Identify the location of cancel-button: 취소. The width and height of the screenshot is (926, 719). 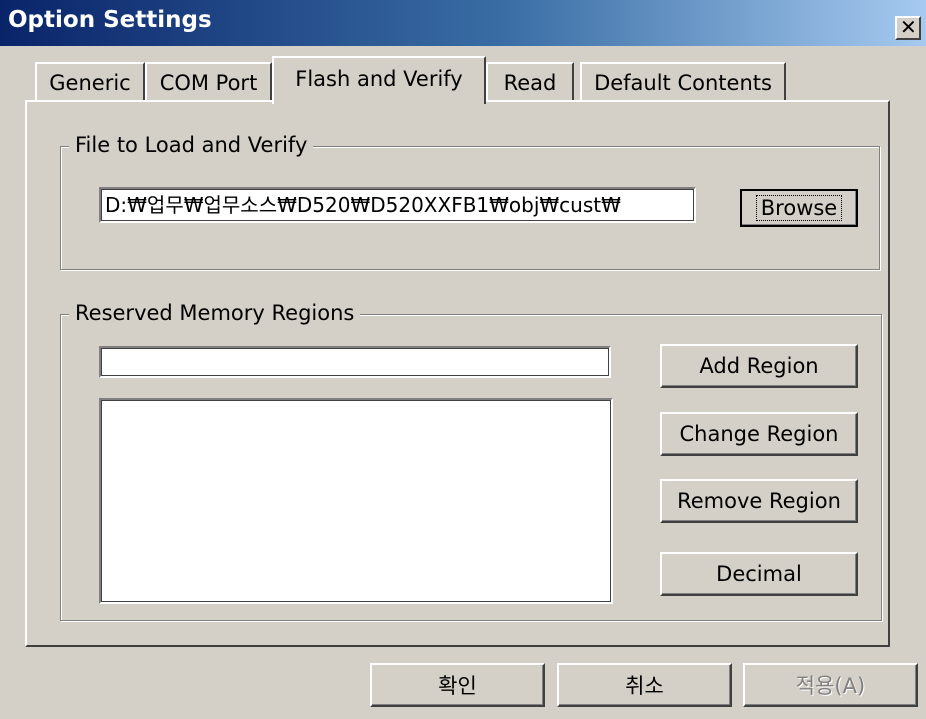
(644, 685).